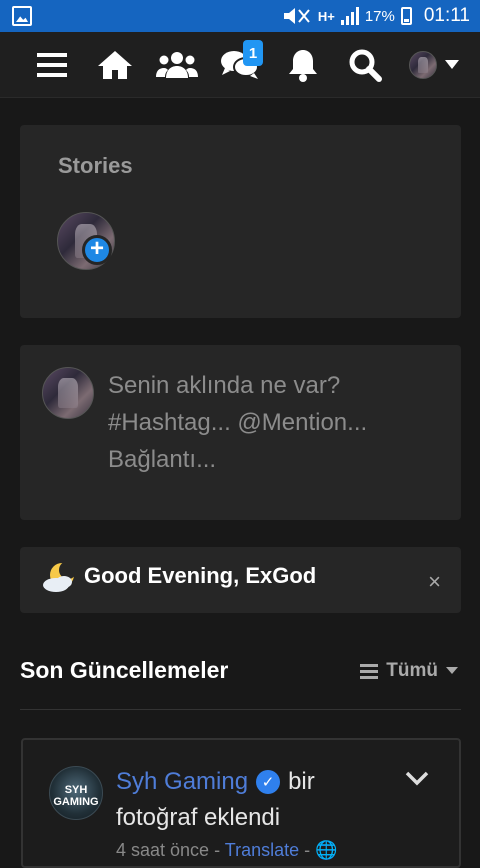 The height and width of the screenshot is (868, 480). I want to click on search-icon, so click(365, 65).